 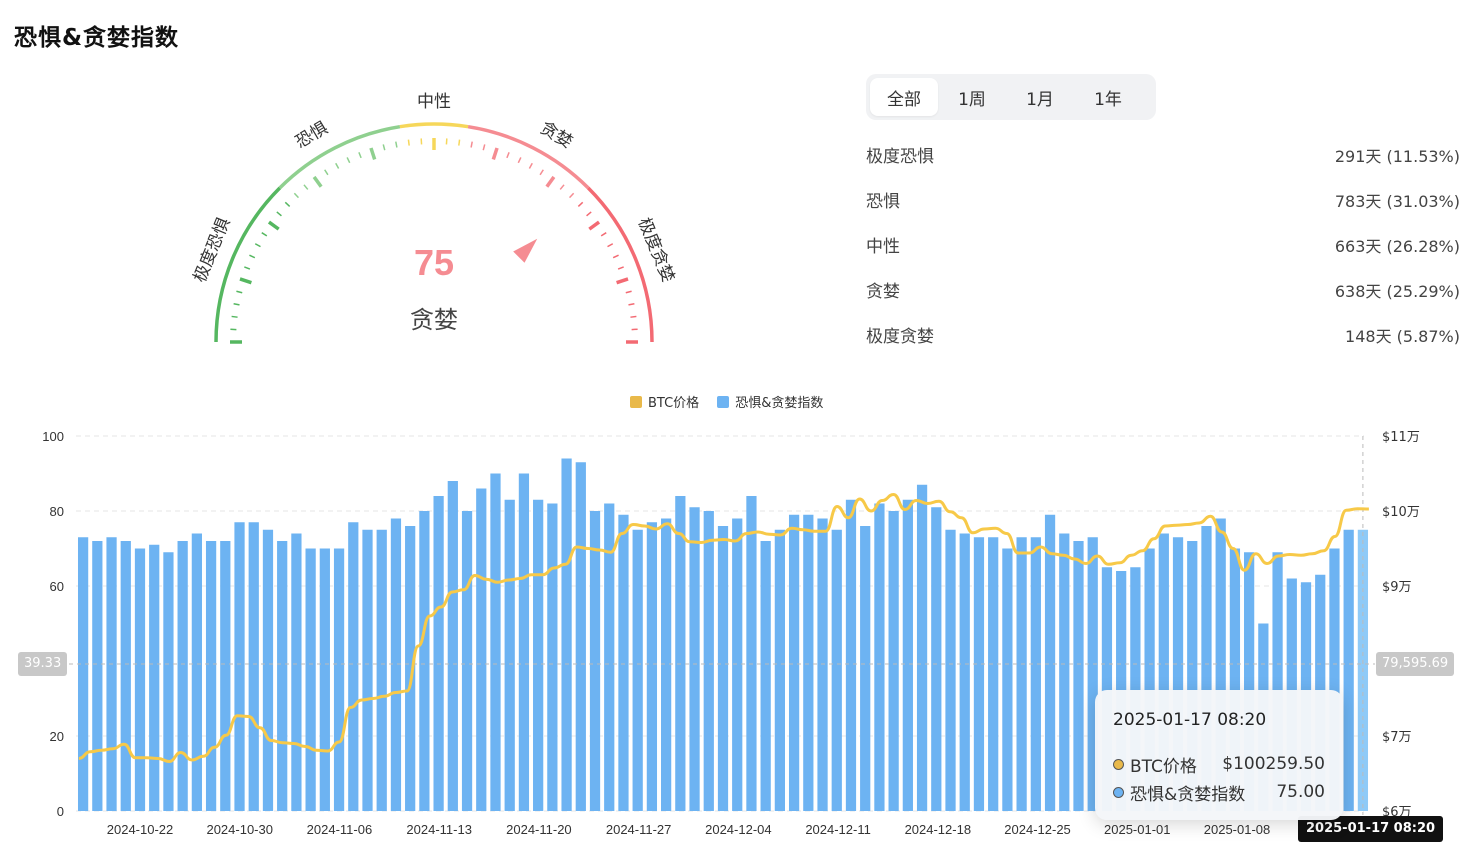 I want to click on legend-item-btc-price: BTC价格, so click(x=664, y=401).